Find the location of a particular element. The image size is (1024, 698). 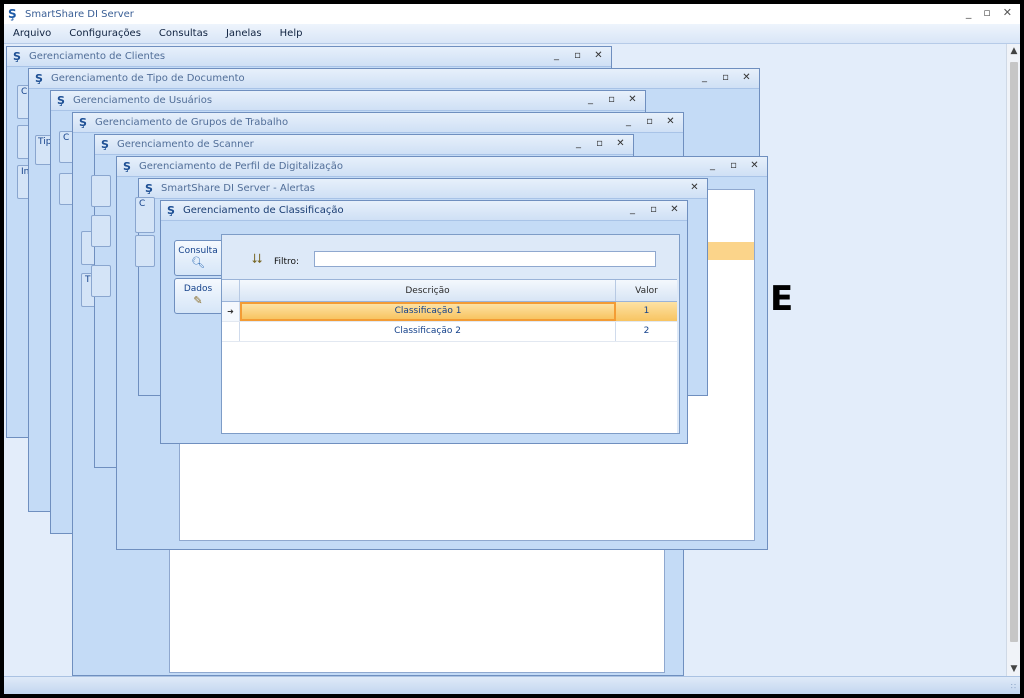

window-titlebar: Ş Gerenciamento de Scanner is located at coordinates (364, 145).